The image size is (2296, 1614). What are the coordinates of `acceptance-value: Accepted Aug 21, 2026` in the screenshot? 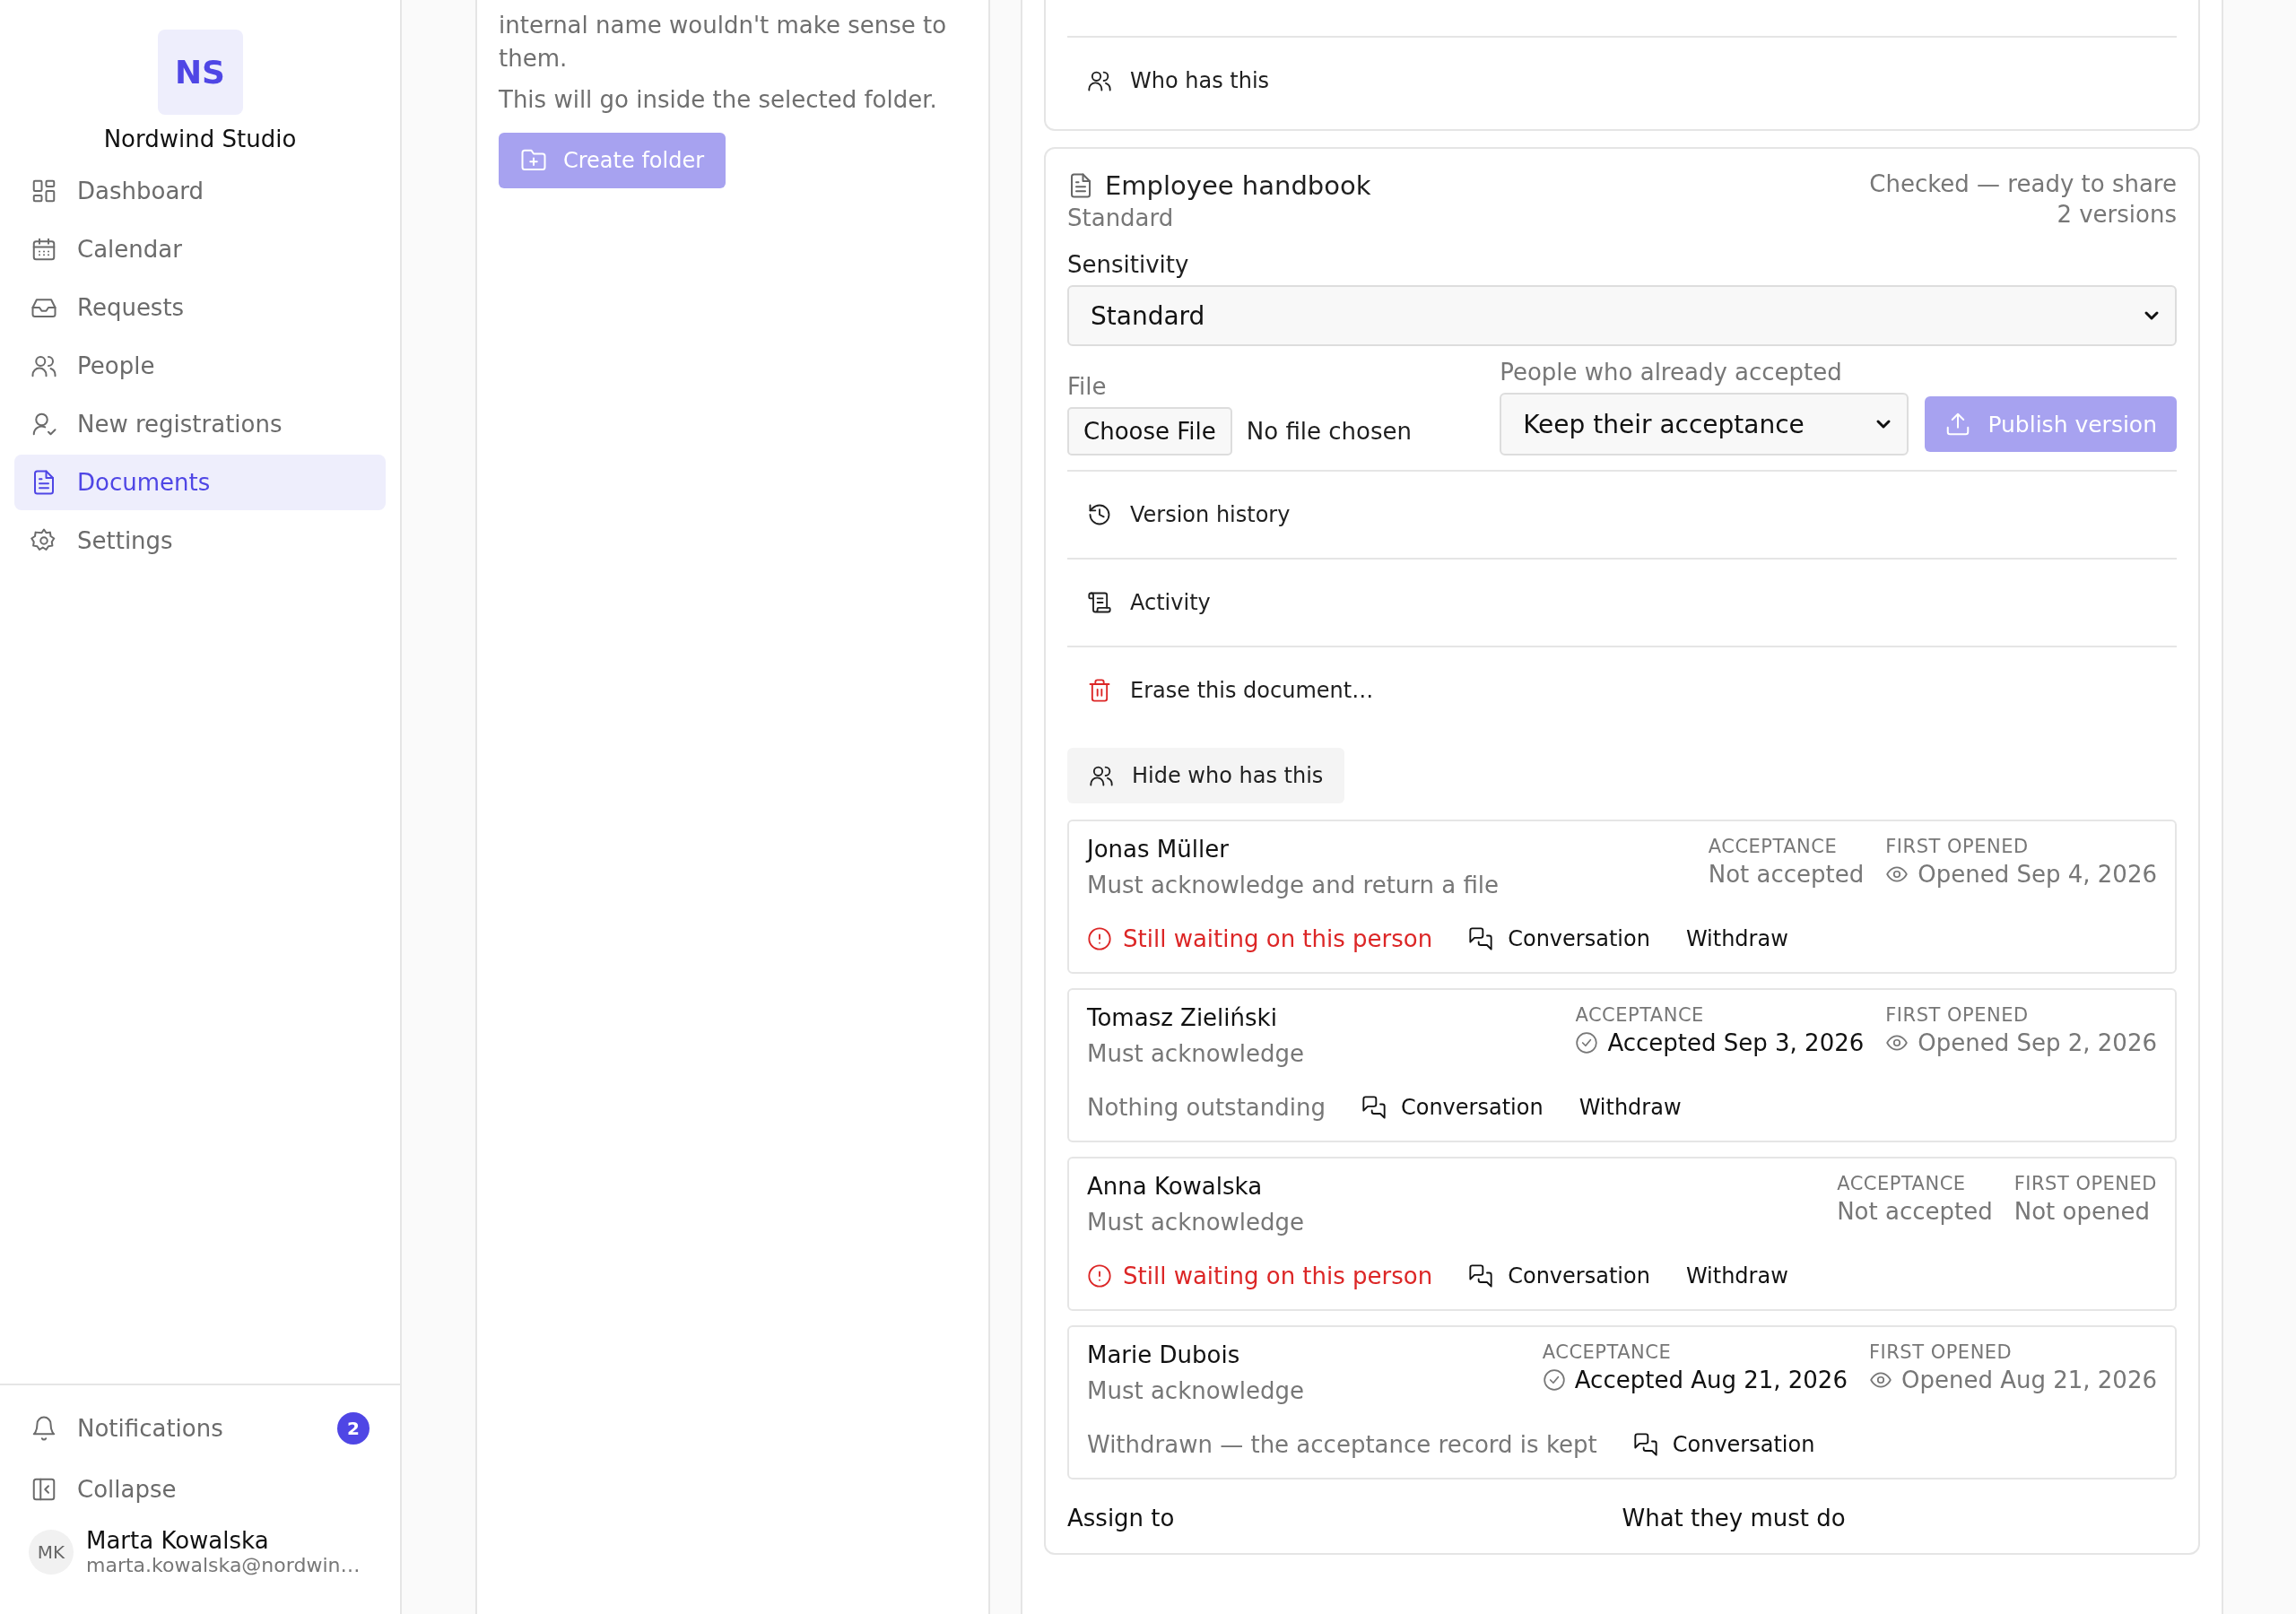 It's located at (1695, 1380).